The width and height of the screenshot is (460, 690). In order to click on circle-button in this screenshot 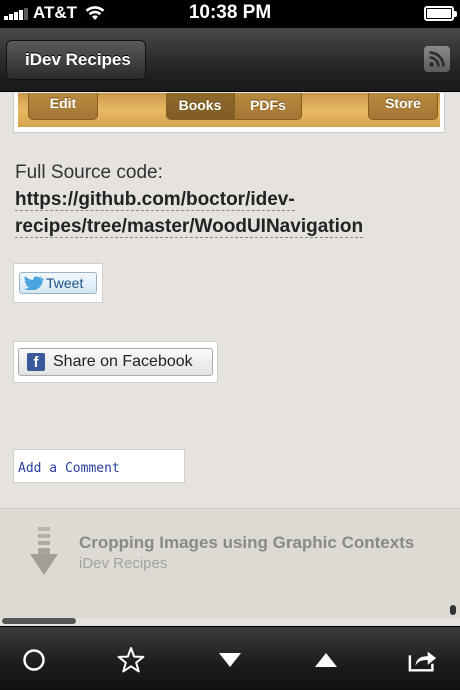, I will do `click(34, 660)`.